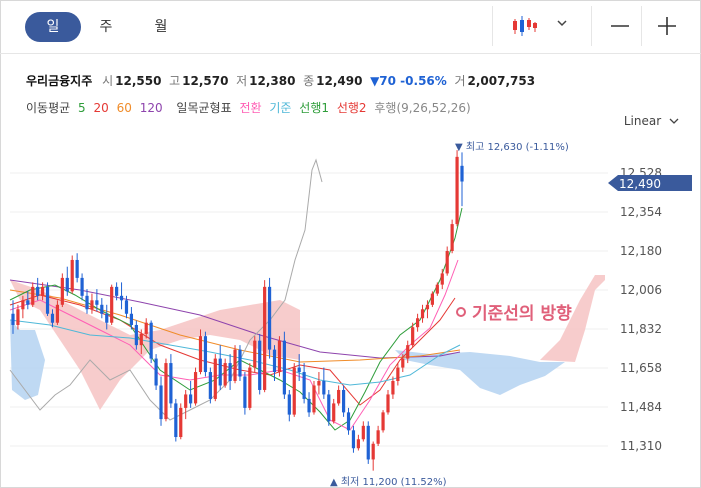  Describe the element at coordinates (339, 81) in the screenshot. I see `close-value: 12,490` at that location.